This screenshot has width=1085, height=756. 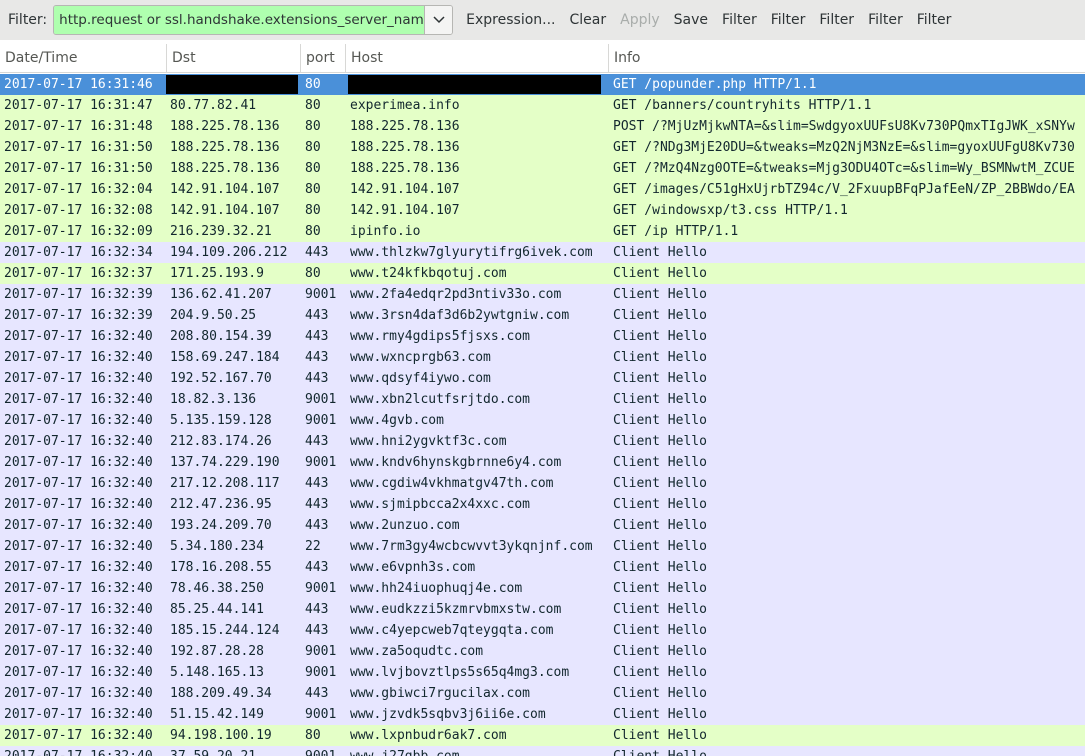 I want to click on cell-dst: 188.225.78.136, so click(x=225, y=168).